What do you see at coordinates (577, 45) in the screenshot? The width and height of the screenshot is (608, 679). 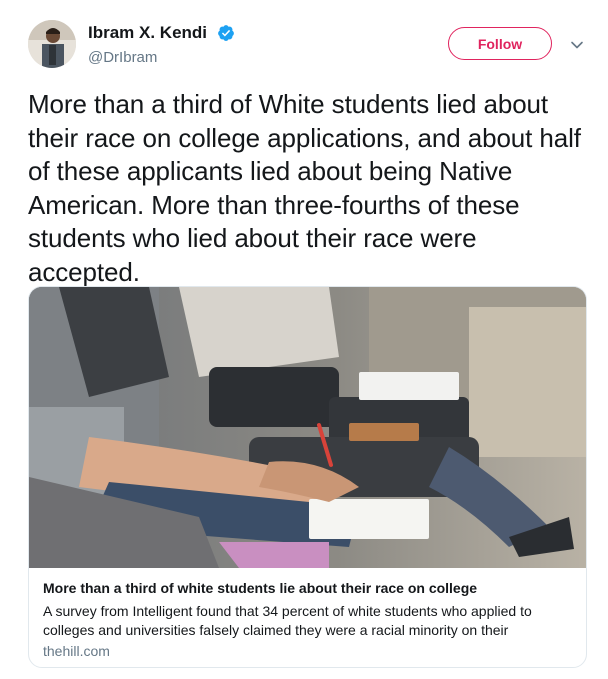 I see `chevron-down-icon` at bounding box center [577, 45].